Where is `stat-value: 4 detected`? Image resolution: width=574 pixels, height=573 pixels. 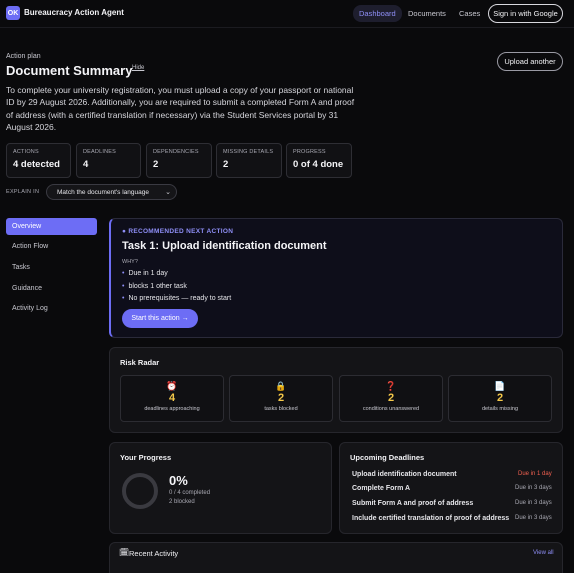 stat-value: 4 detected is located at coordinates (36, 164).